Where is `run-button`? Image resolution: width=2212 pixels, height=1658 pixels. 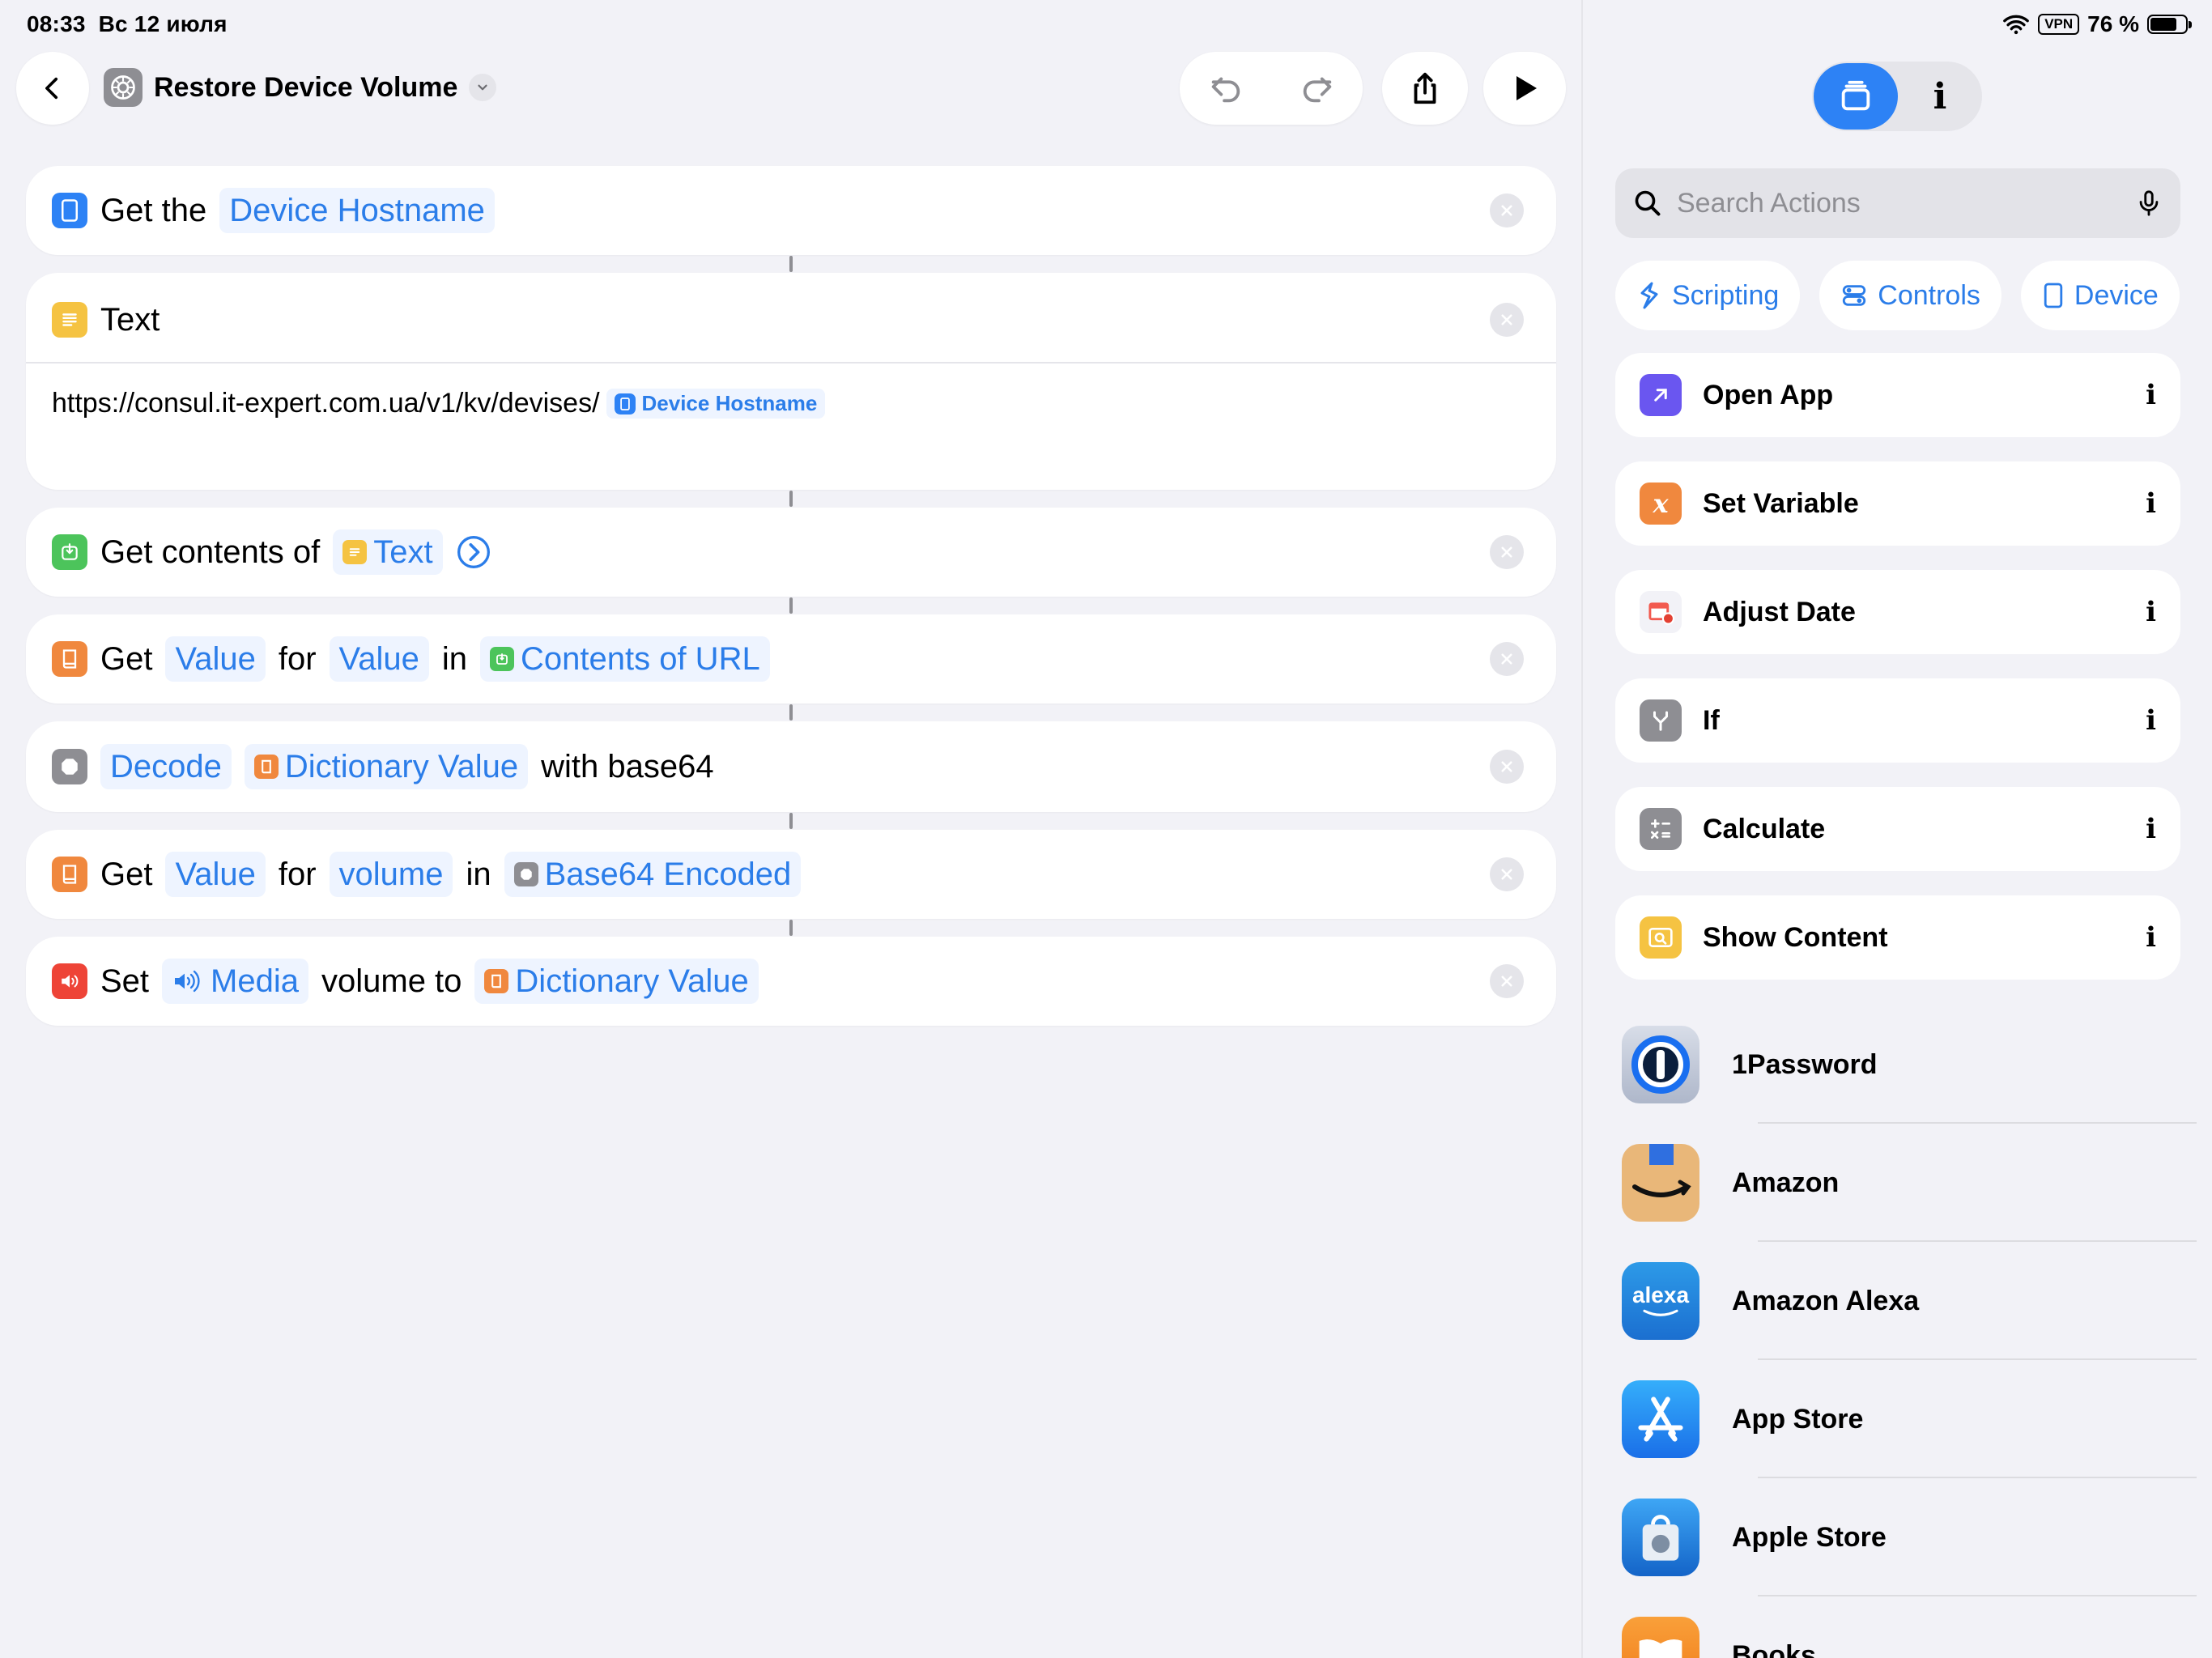
run-button is located at coordinates (1524, 88).